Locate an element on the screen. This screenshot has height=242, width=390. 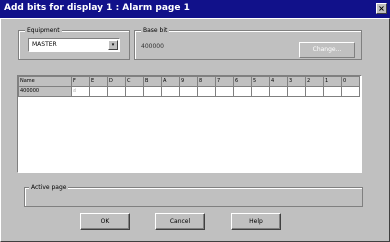
column-header: 3 is located at coordinates (296, 81).